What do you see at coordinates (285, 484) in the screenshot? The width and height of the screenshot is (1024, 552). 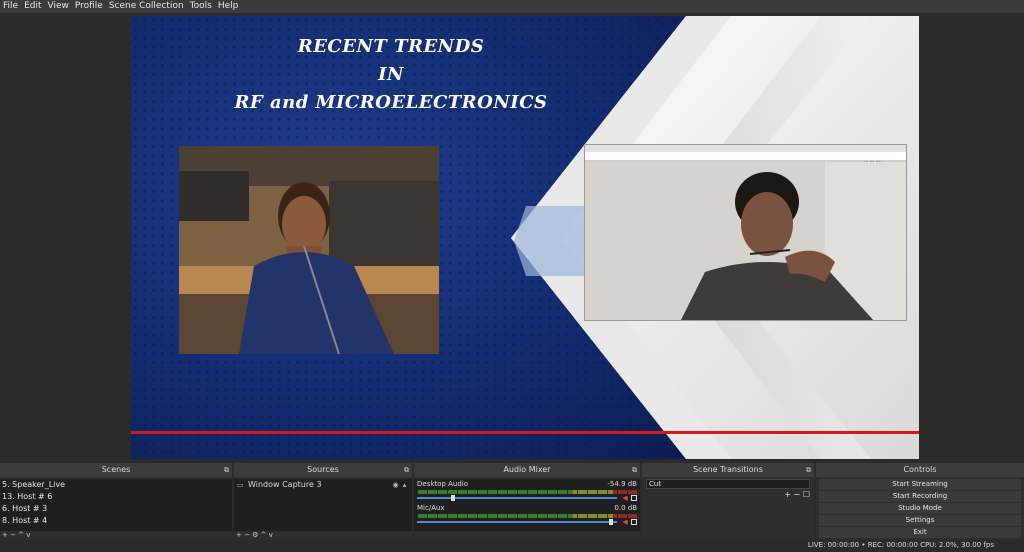 I see `source-item-label: Window Capture 3` at bounding box center [285, 484].